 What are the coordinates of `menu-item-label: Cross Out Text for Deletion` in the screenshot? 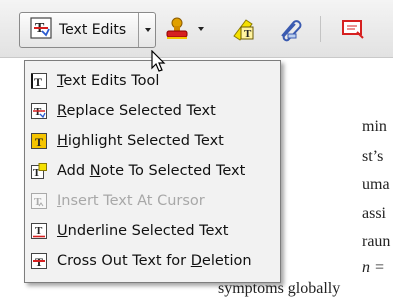 It's located at (154, 261).